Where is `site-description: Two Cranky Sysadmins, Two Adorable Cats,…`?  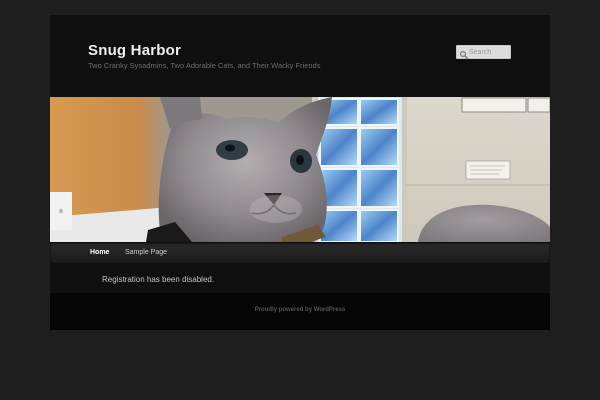 site-description: Two Cranky Sysadmins, Two Adorable Cats,… is located at coordinates (204, 65).